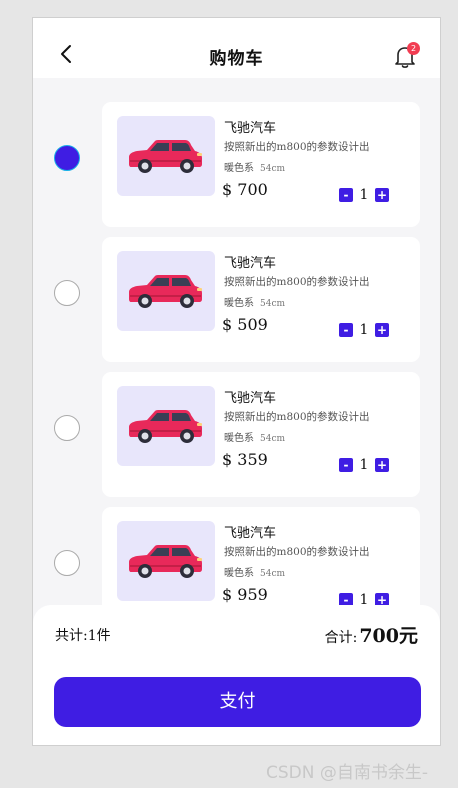 Image resolution: width=458 pixels, height=788 pixels. Describe the element at coordinates (245, 459) in the screenshot. I see `product-price: $ 359` at that location.